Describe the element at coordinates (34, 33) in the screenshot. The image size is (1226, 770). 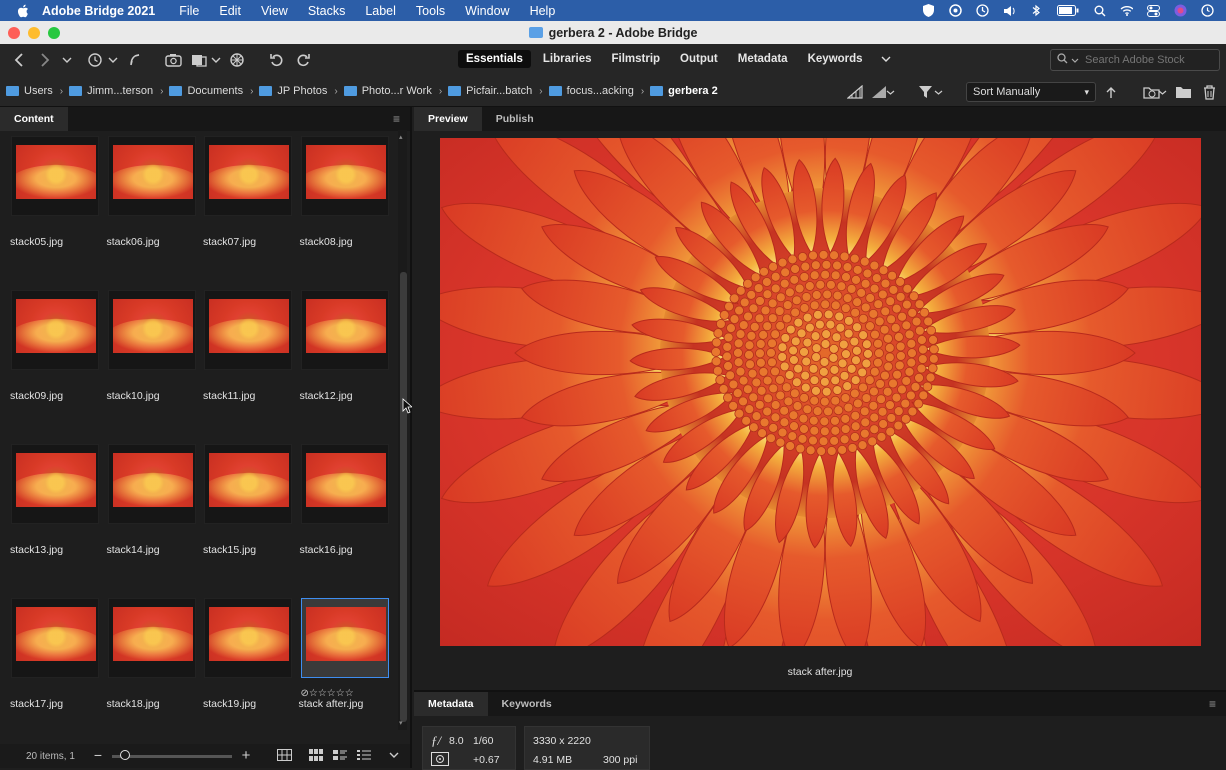
I see `minimize-window-button` at that location.